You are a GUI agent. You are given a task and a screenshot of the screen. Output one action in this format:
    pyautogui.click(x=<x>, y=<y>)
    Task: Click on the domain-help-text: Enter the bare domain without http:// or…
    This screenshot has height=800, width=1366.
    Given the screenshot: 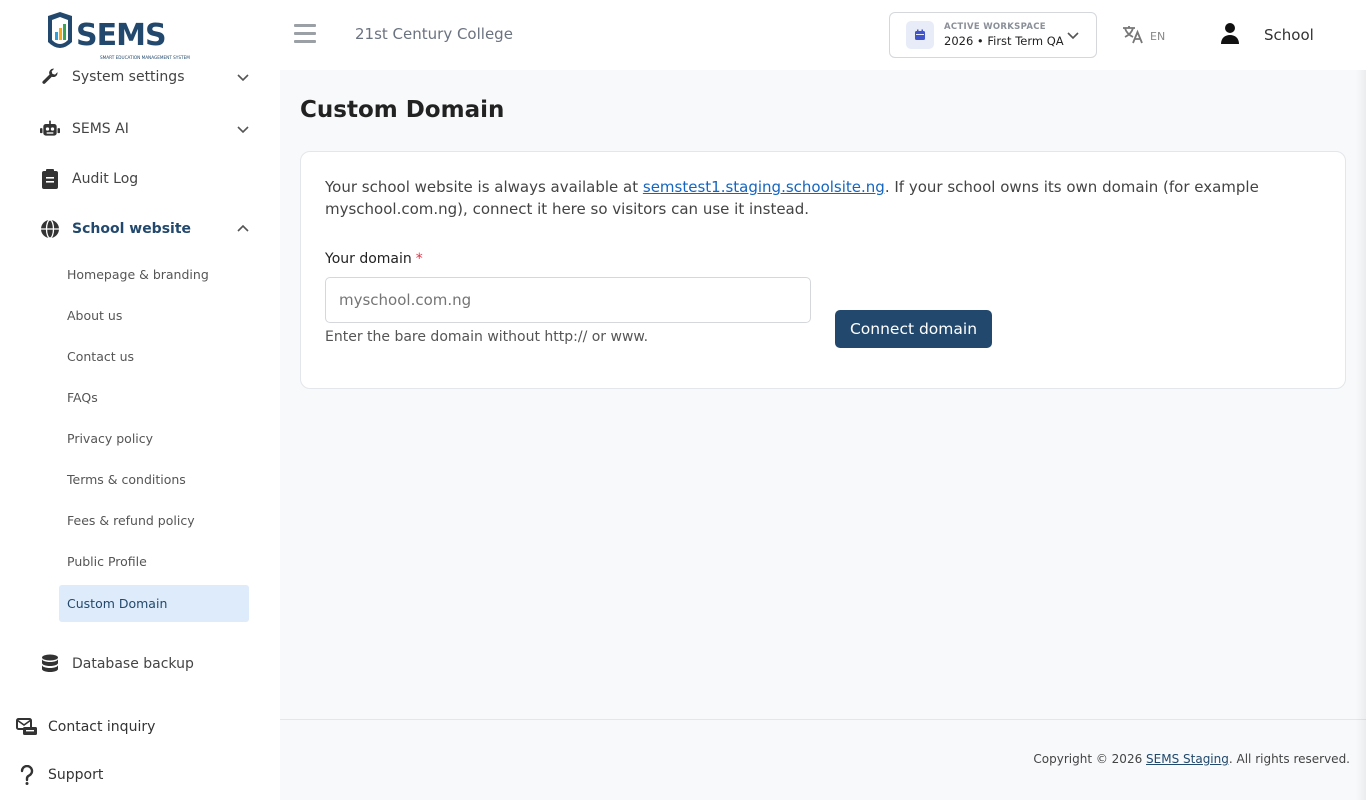 What is the action you would take?
    pyautogui.click(x=487, y=337)
    